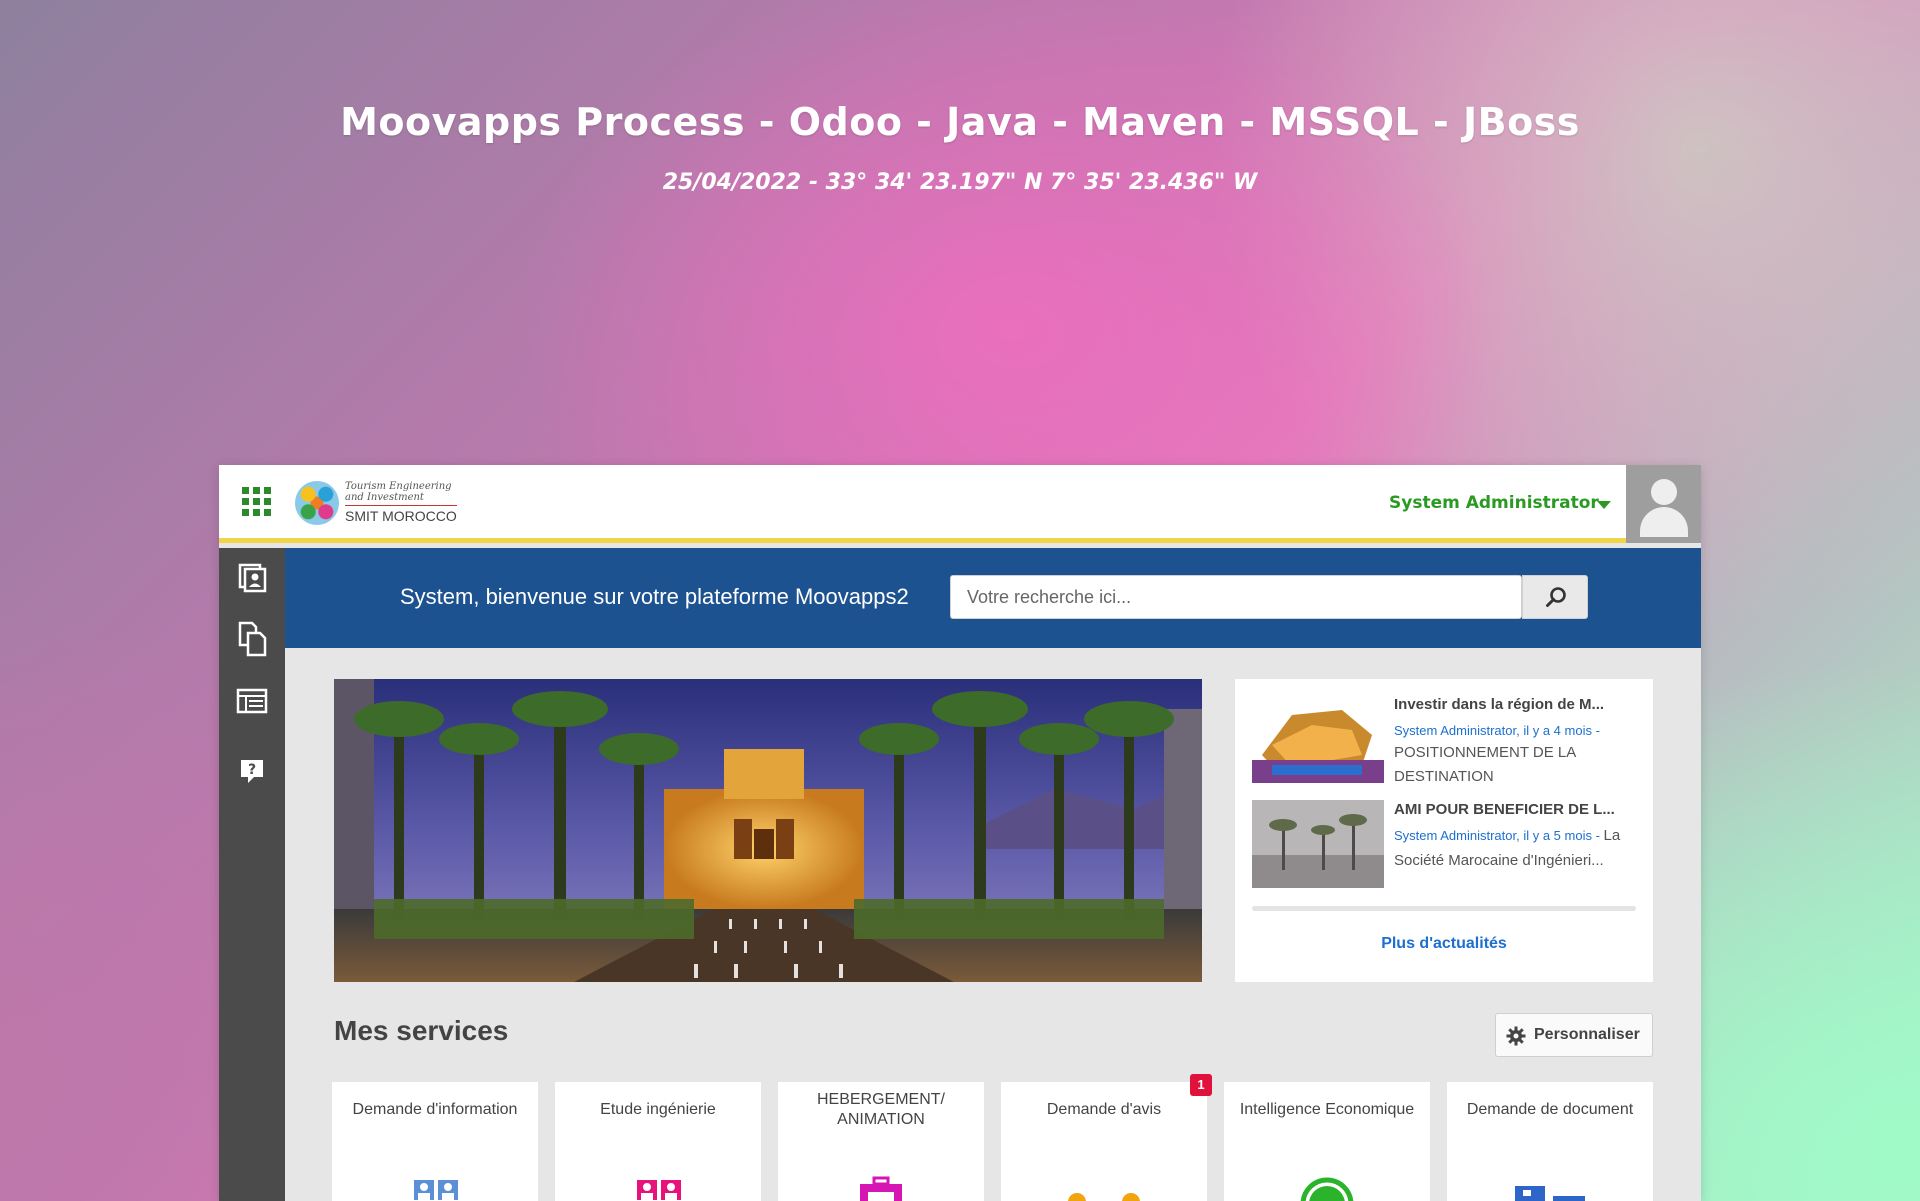 The image size is (1920, 1201). I want to click on news-scrollbar, so click(1444, 908).